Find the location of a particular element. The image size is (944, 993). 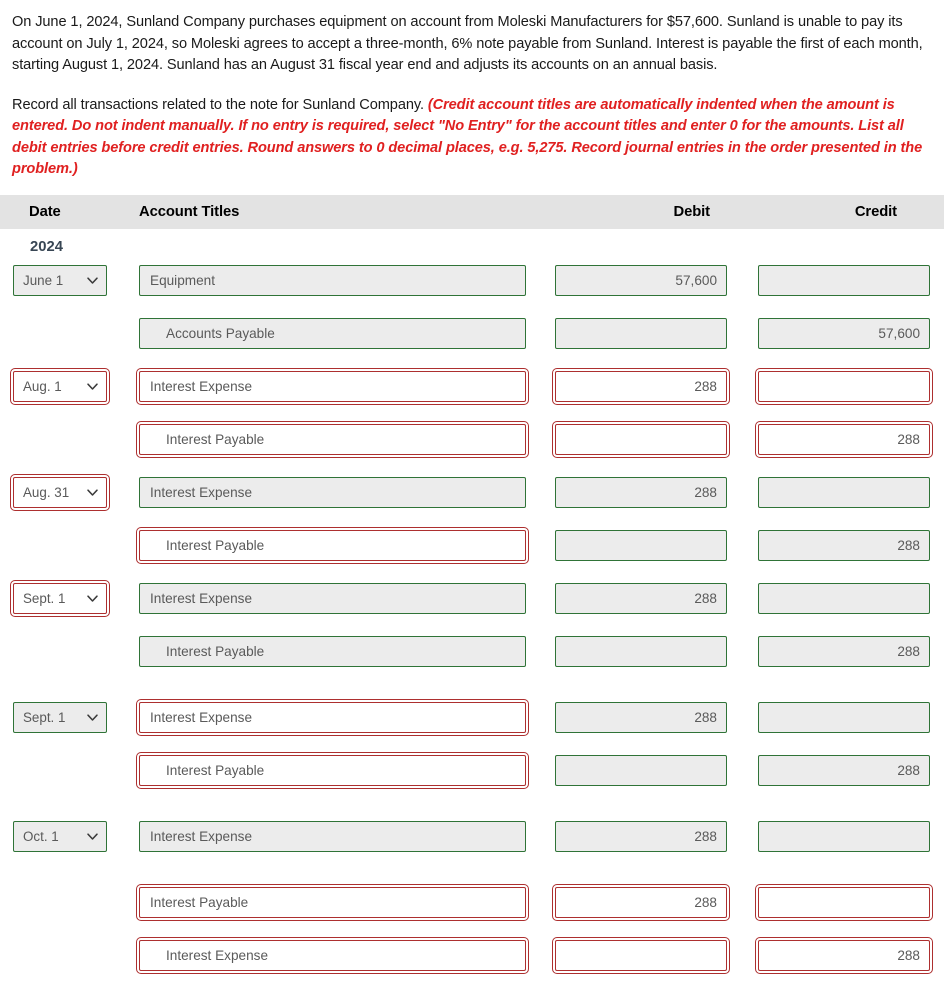

debit-amount-input: 57,600 is located at coordinates (641, 280).